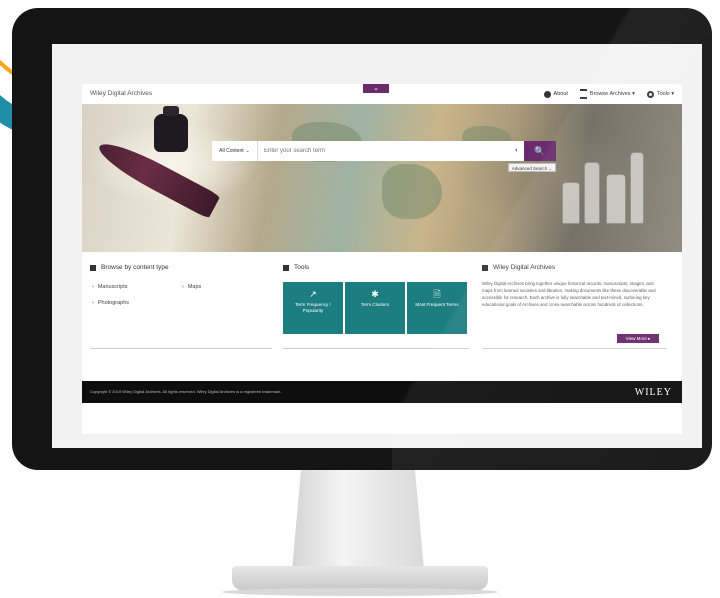 This screenshot has height=598, width=720. Describe the element at coordinates (612, 94) in the screenshot. I see `nav-browse-label: Browse Archives ▾` at that location.